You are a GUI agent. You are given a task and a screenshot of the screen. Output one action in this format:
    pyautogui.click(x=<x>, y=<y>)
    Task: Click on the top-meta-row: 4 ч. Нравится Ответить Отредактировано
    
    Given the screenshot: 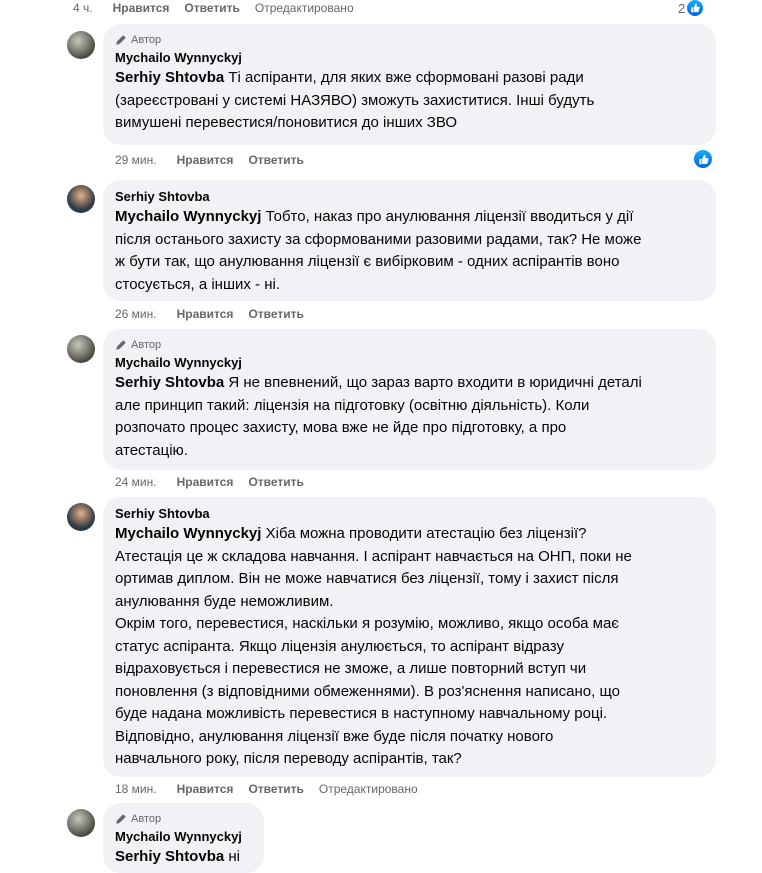 What is the action you would take?
    pyautogui.click(x=213, y=8)
    